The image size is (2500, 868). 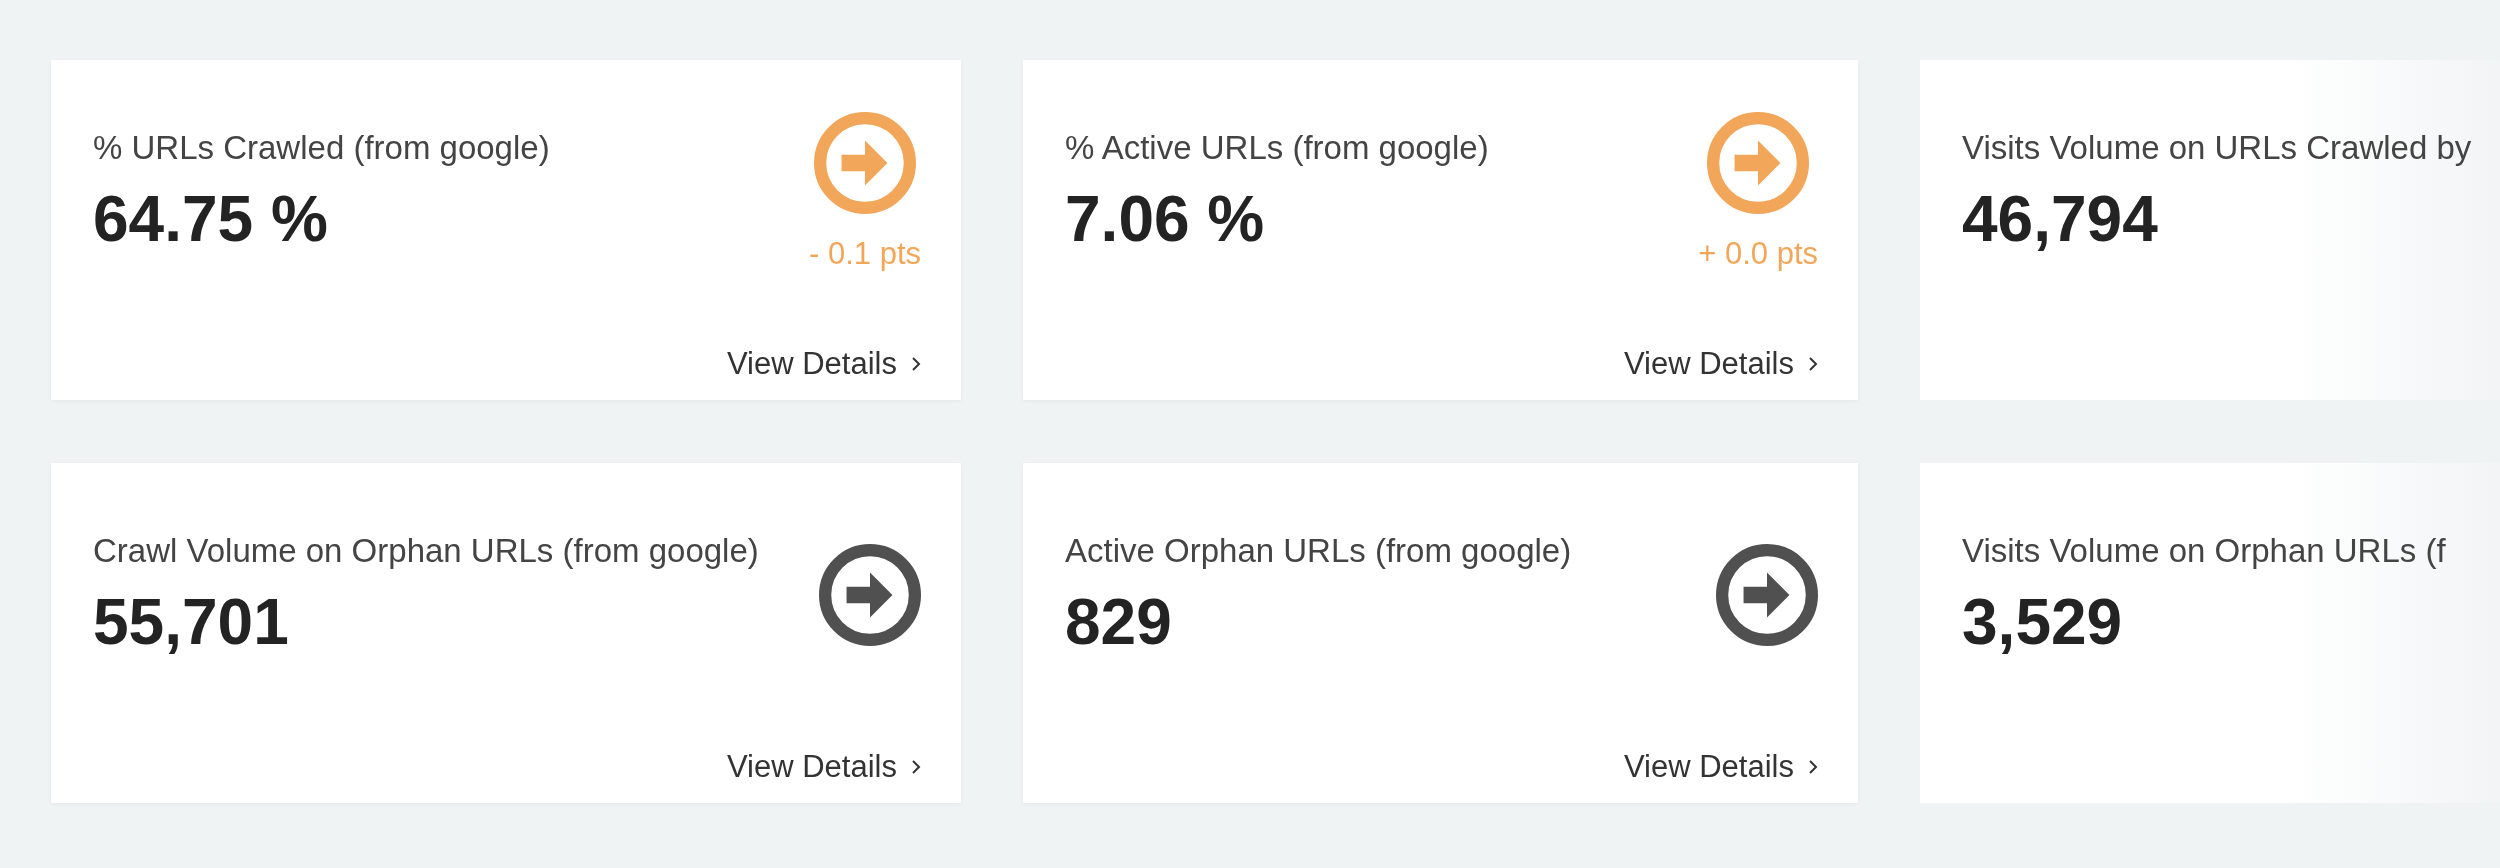 What do you see at coordinates (2043, 622) in the screenshot?
I see `metric-value: 3,529` at bounding box center [2043, 622].